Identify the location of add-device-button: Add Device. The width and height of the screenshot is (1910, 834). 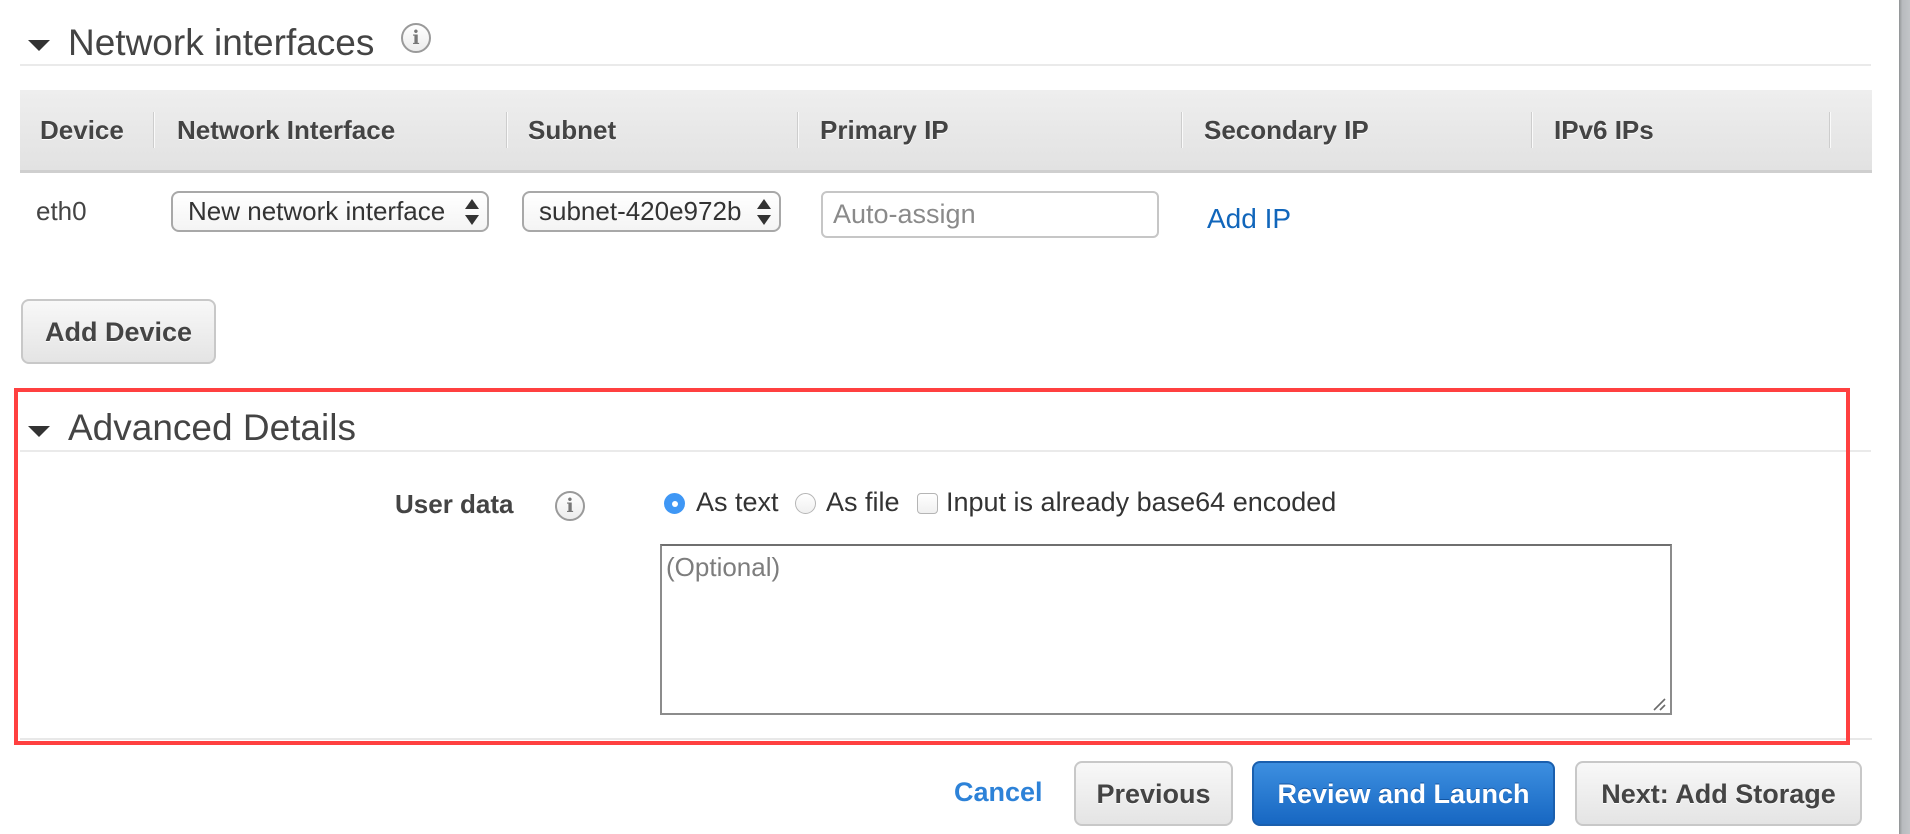
(118, 331).